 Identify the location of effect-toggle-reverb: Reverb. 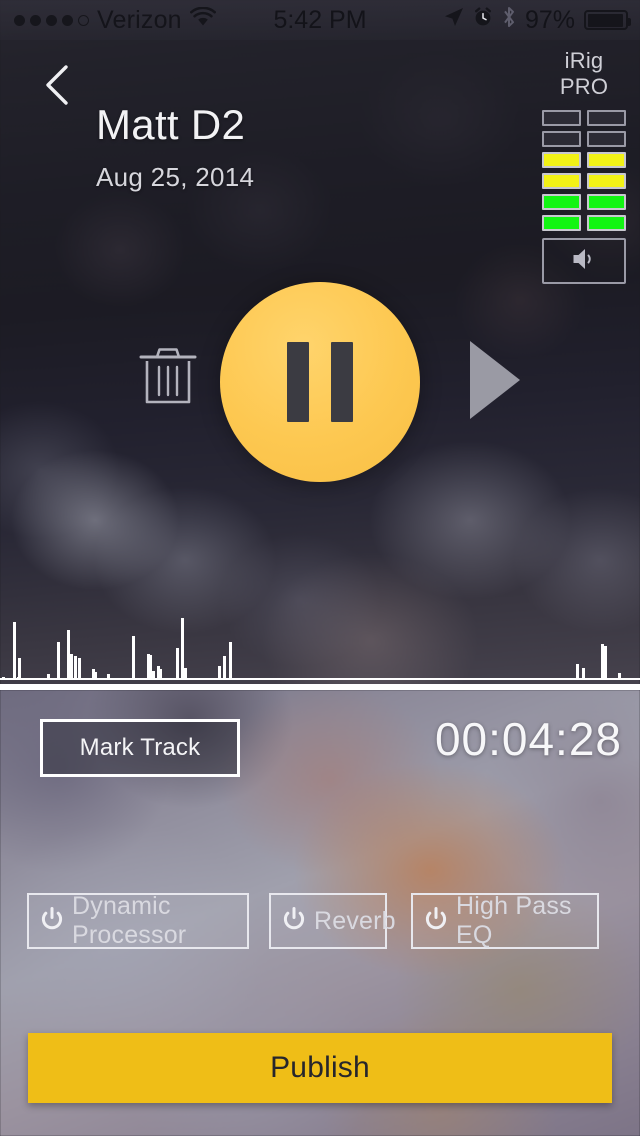
(332, 921).